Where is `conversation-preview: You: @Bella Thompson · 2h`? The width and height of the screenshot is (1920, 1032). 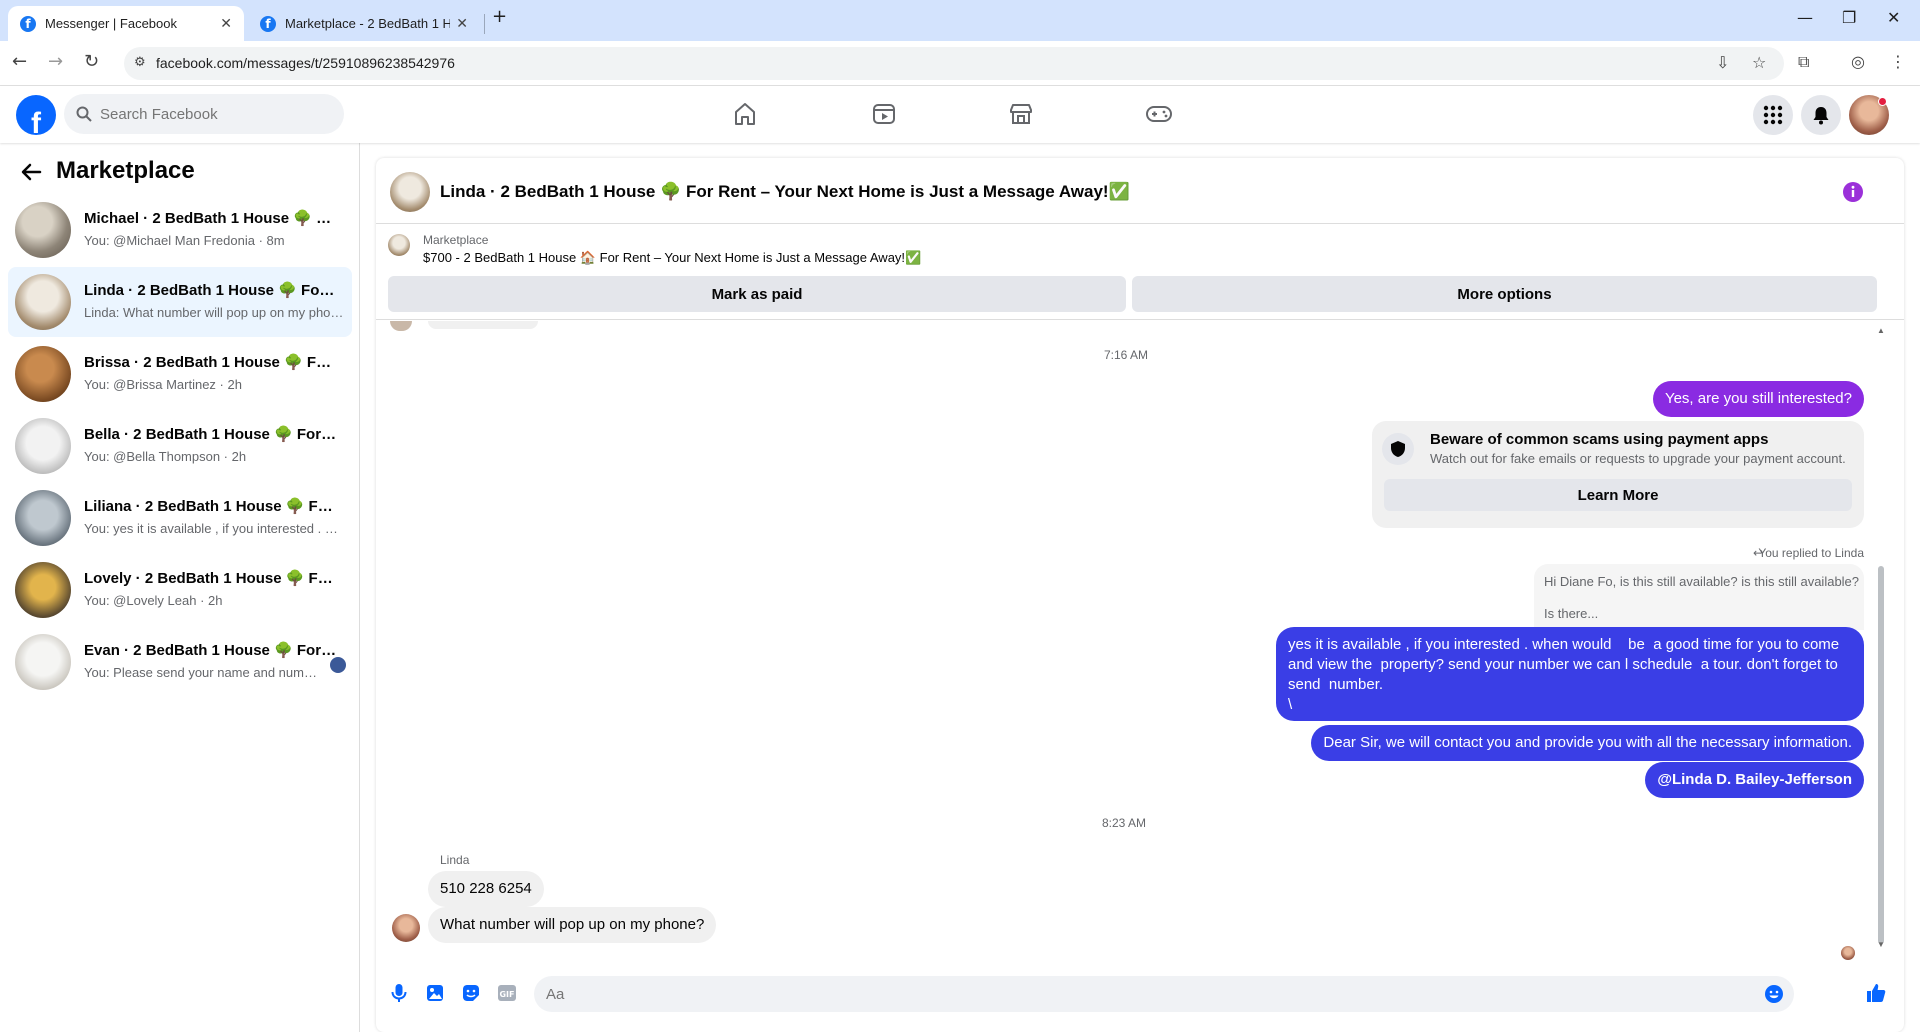 conversation-preview: You: @Bella Thompson · 2h is located at coordinates (165, 456).